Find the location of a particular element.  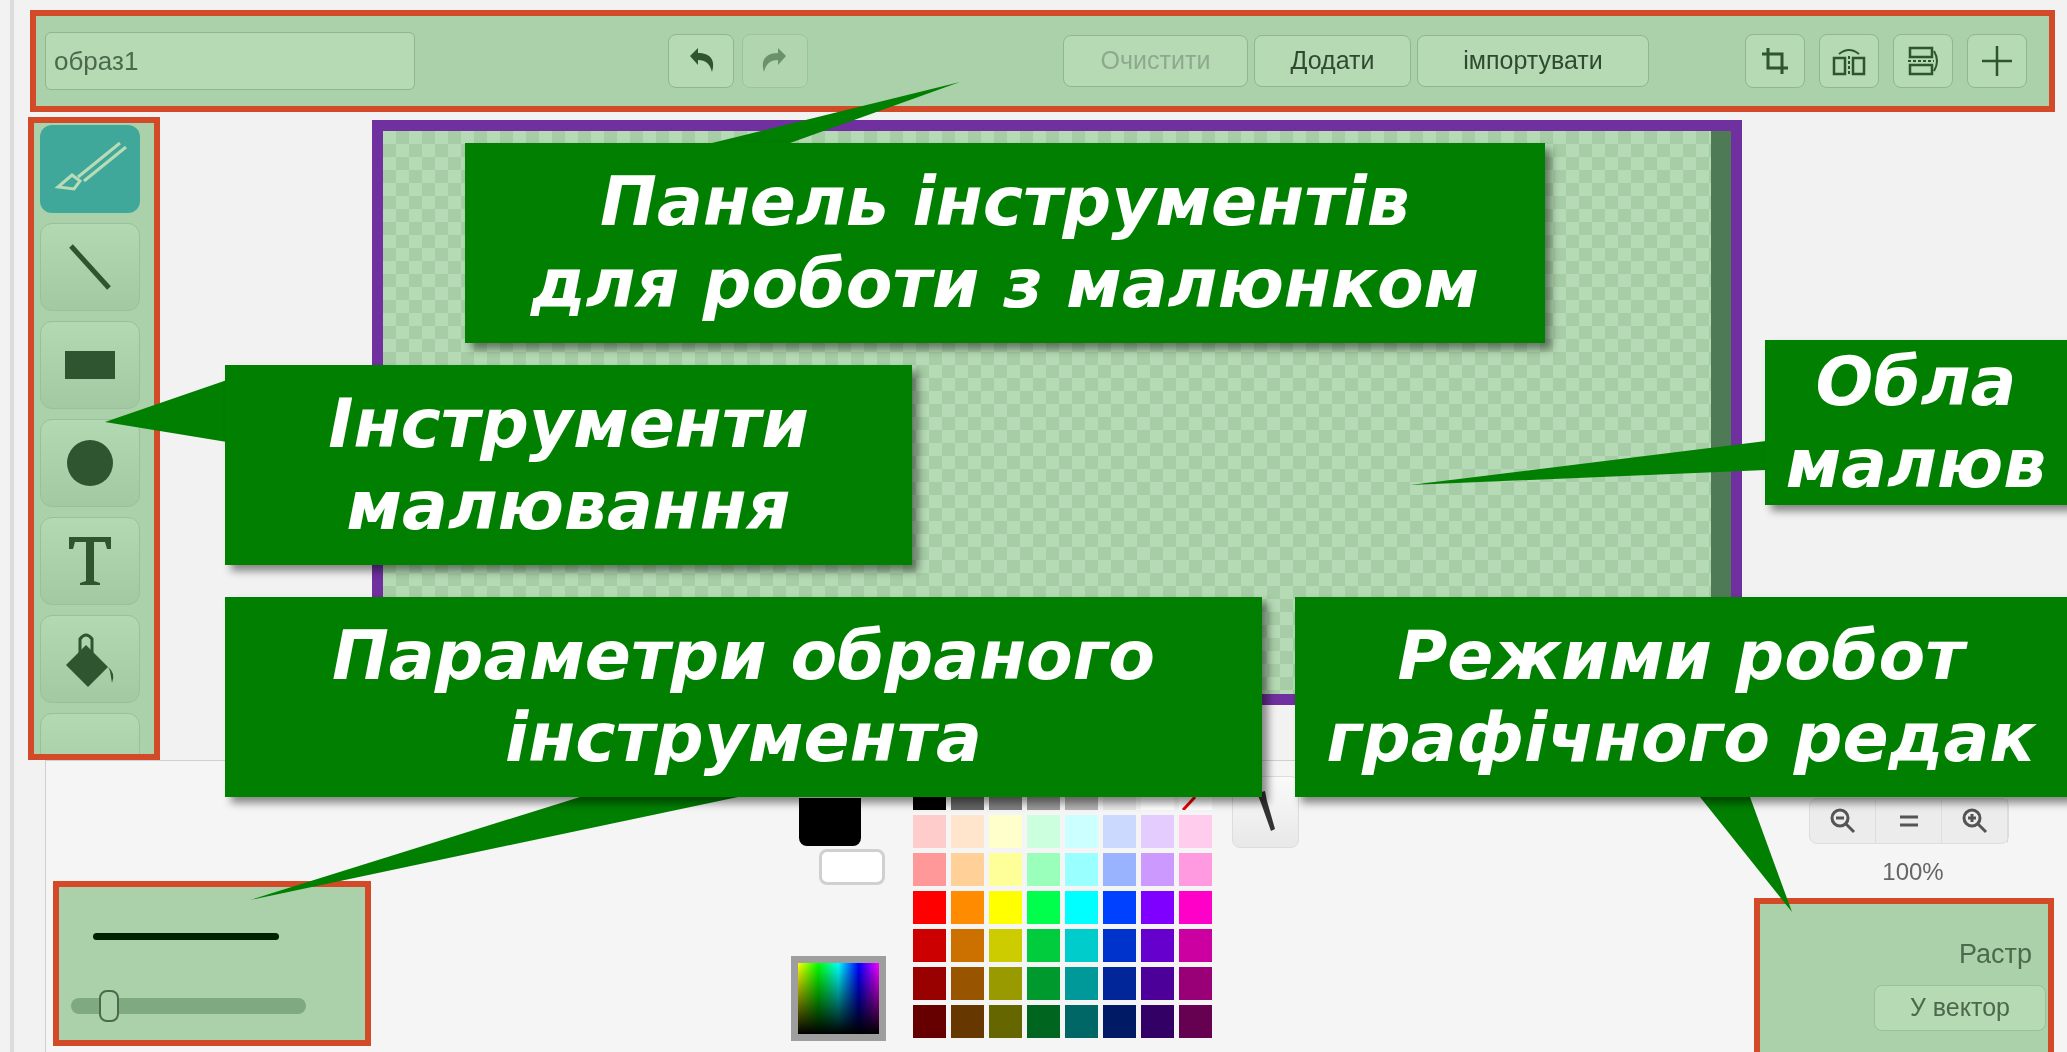

undo-button is located at coordinates (701, 61).